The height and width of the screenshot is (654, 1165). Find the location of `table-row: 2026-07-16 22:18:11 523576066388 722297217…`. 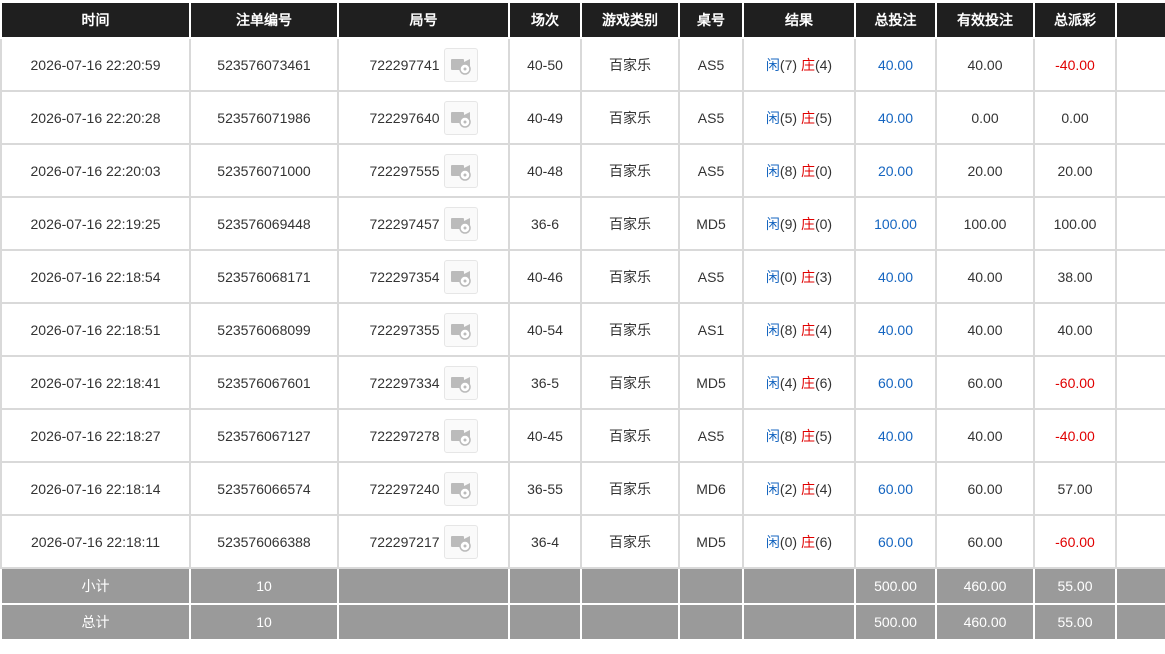

table-row: 2026-07-16 22:18:11 523576066388 722297217… is located at coordinates (582, 541).